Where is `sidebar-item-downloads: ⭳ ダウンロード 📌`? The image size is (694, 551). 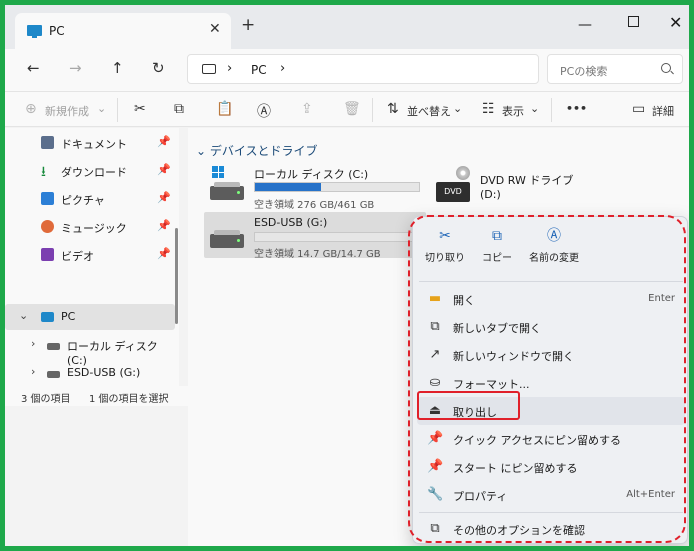 sidebar-item-downloads: ⭳ ダウンロード 📌 is located at coordinates (90, 171).